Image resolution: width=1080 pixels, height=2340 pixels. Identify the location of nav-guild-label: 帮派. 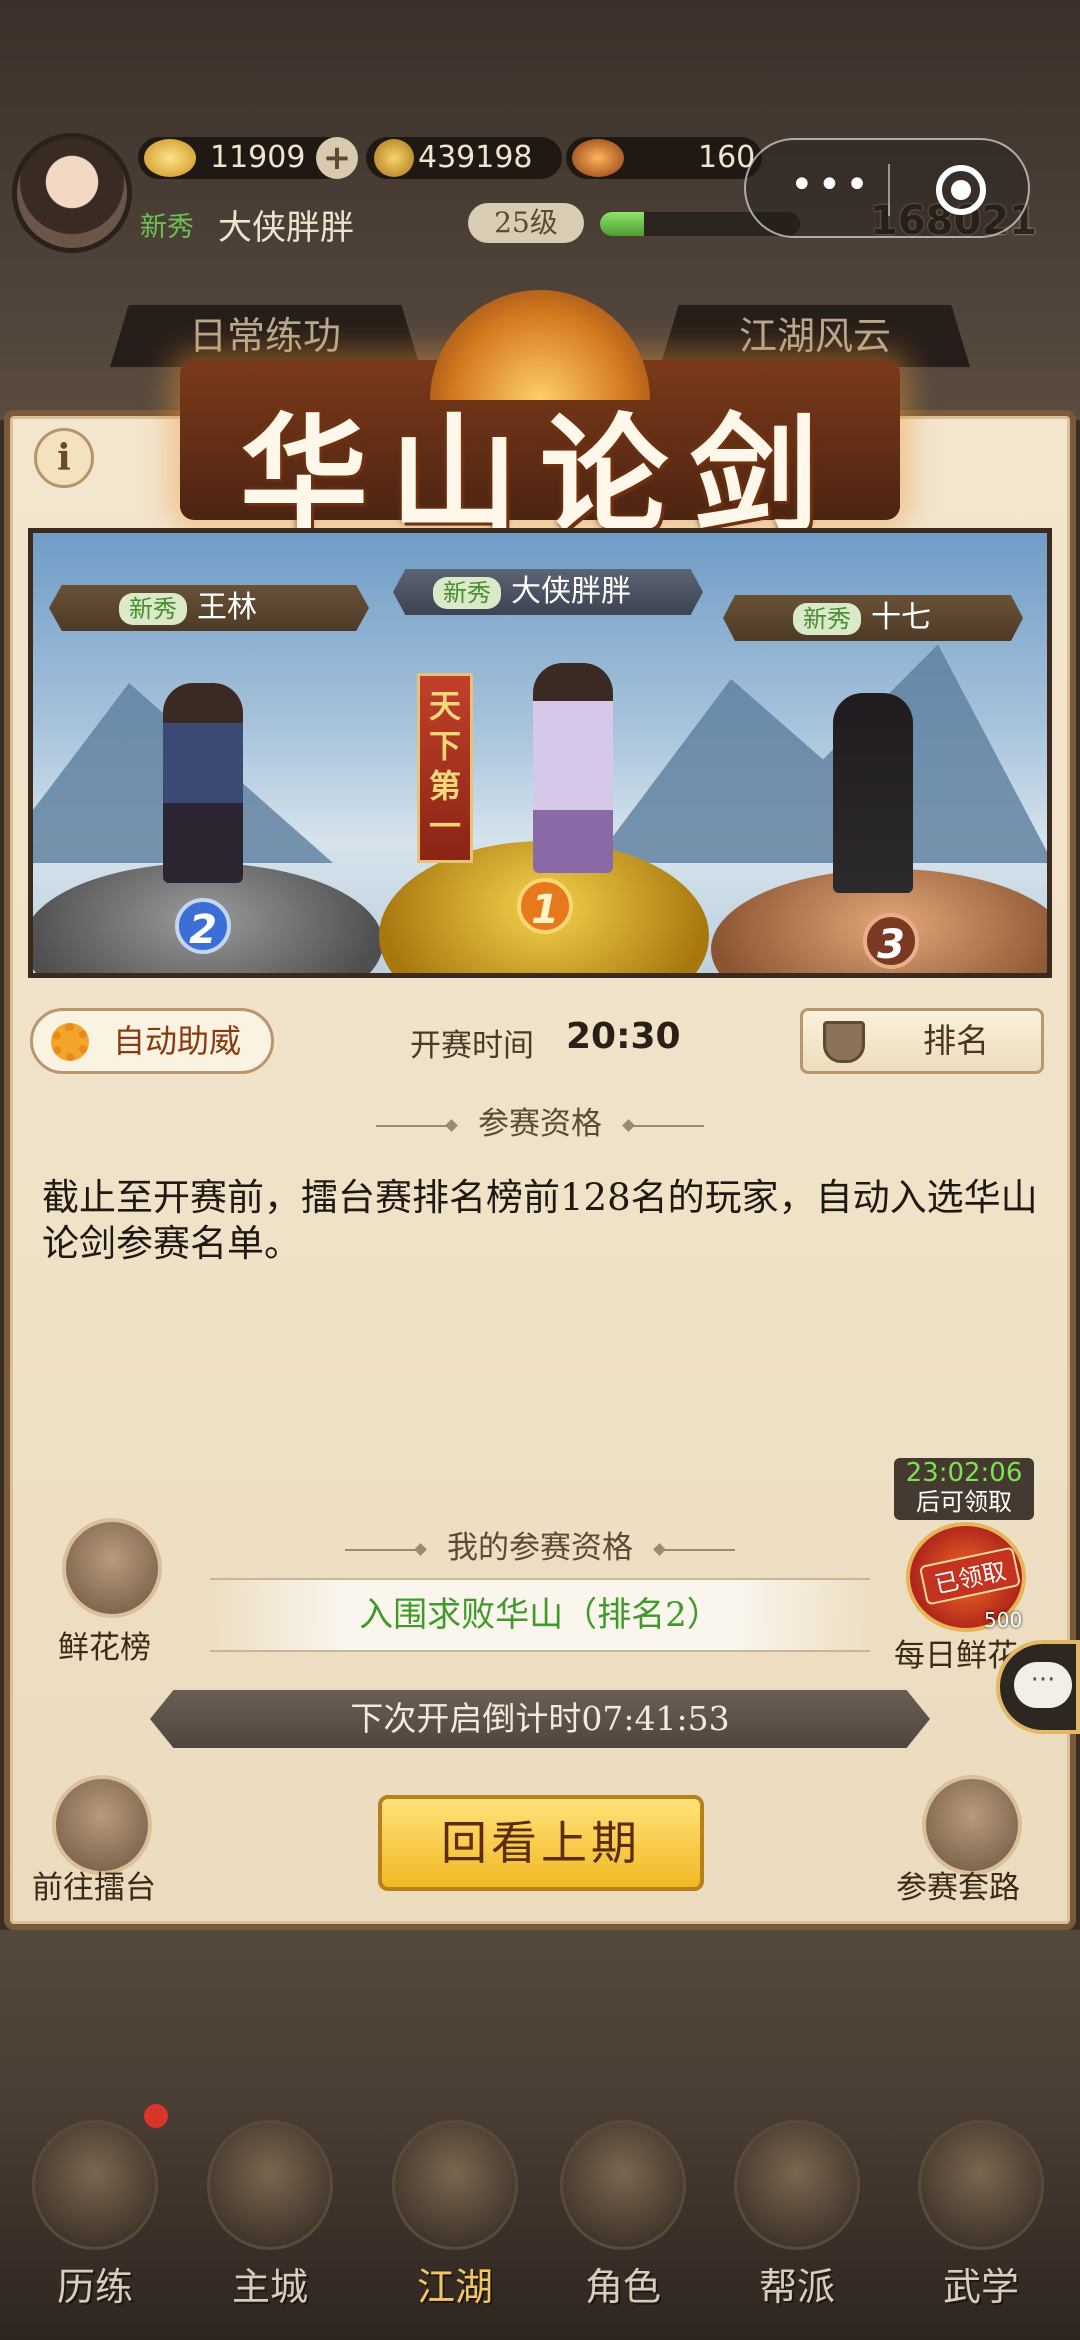
(796, 2287).